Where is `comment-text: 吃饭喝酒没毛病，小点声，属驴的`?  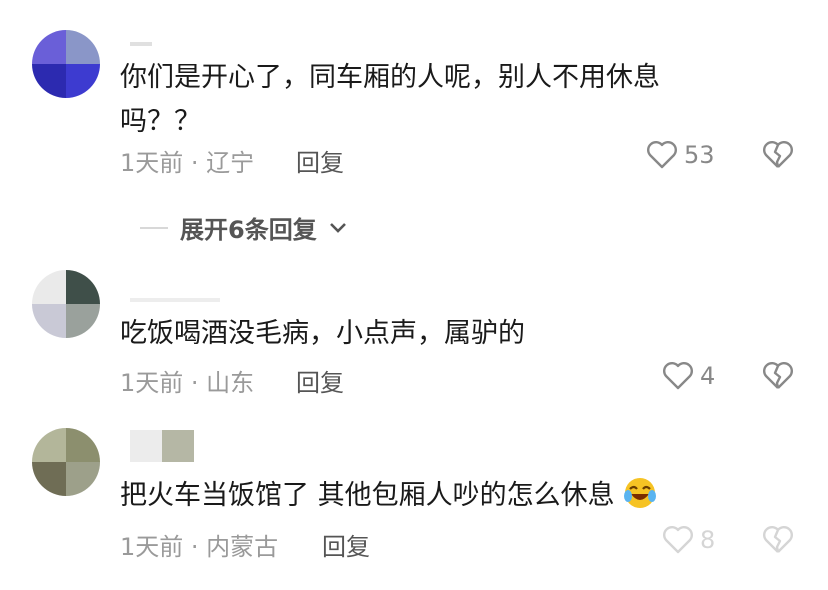 comment-text: 吃饭喝酒没毛病，小点声，属驴的 is located at coordinates (322, 333).